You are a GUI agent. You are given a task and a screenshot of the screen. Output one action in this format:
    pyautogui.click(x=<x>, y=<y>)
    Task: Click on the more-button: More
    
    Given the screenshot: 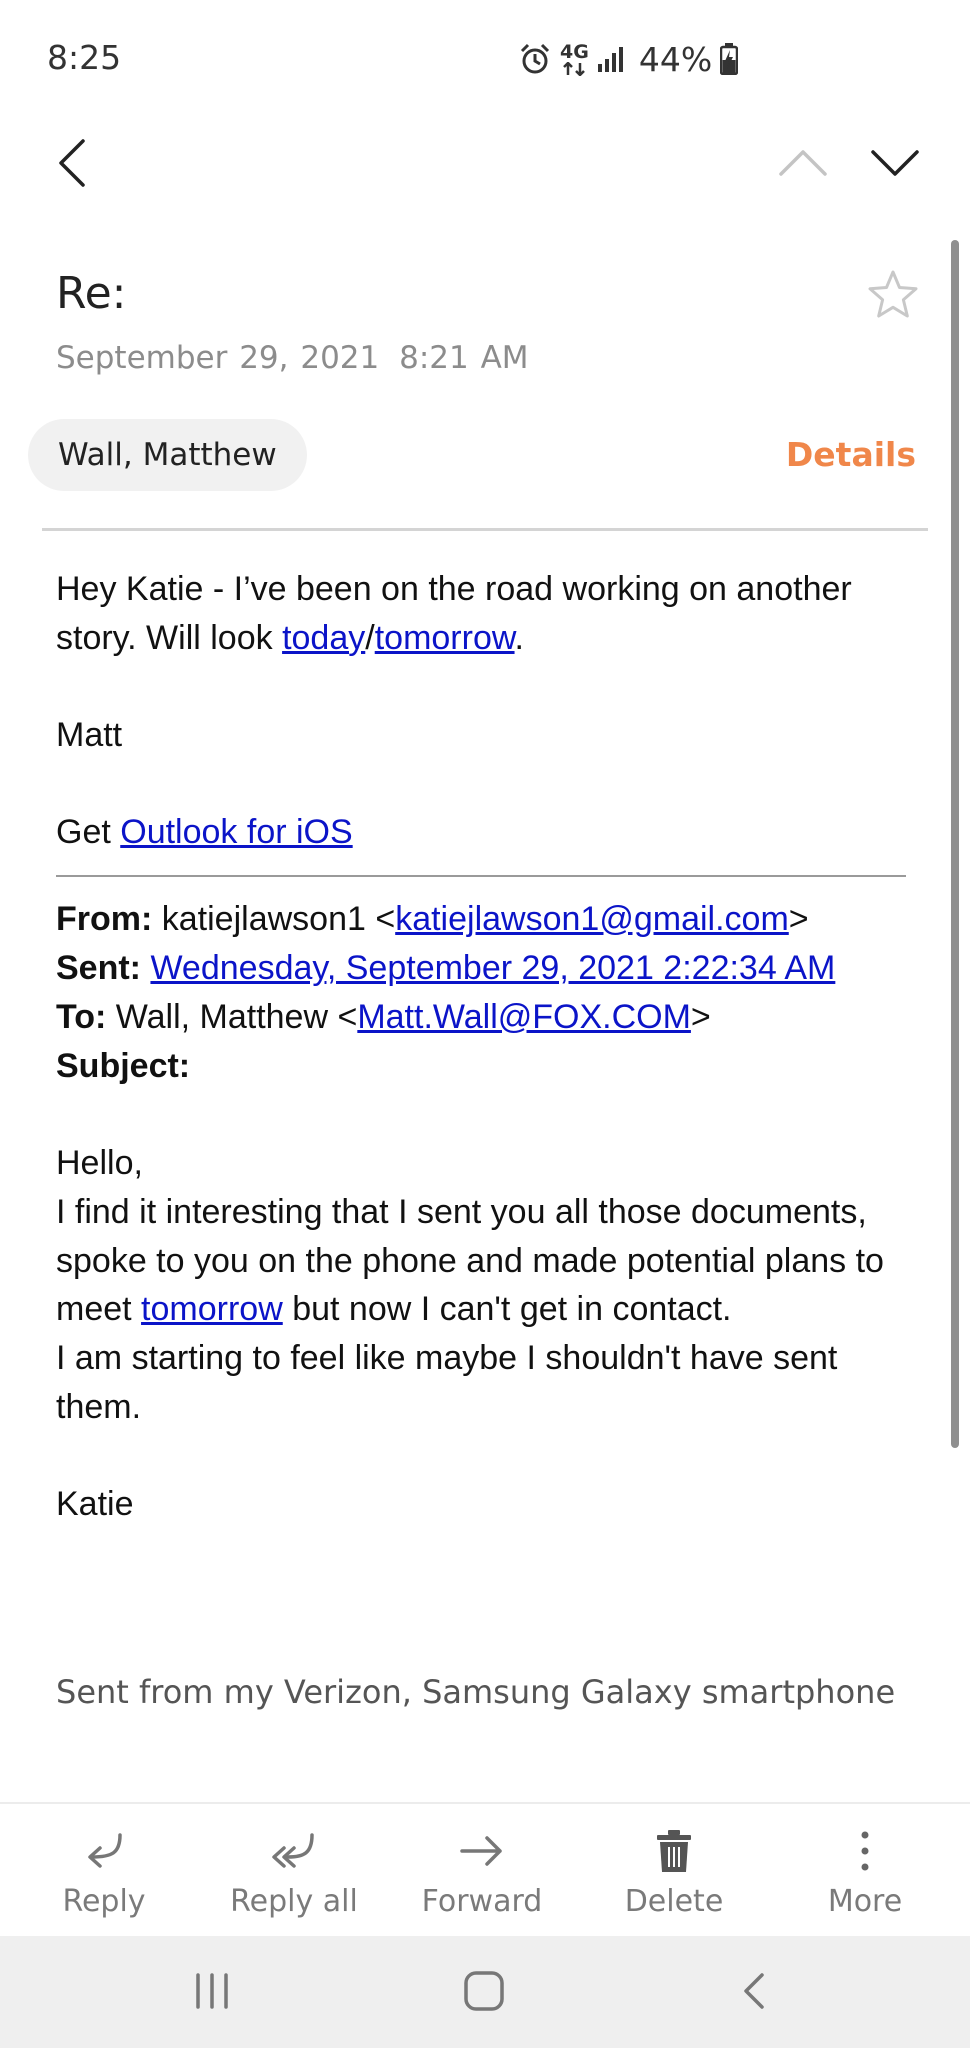 What is the action you would take?
    pyautogui.click(x=865, y=1870)
    